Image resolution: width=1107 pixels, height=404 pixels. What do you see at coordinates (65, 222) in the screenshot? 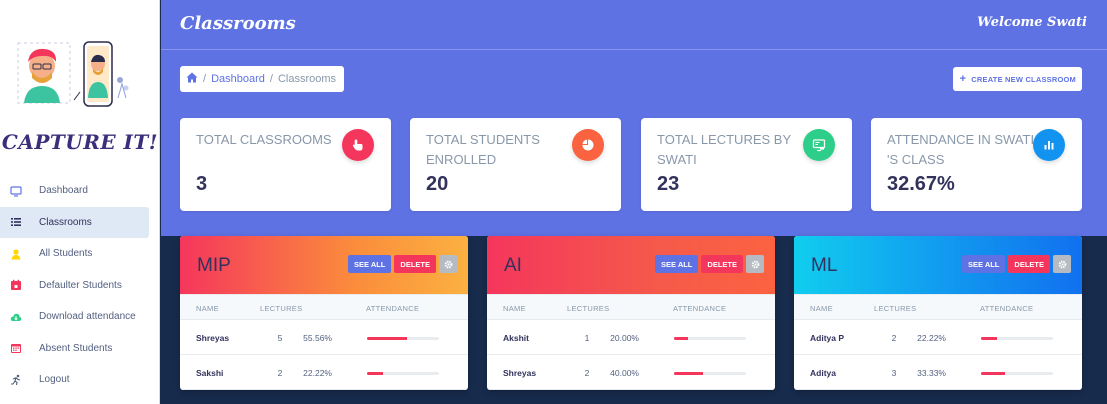
I see `sidebar-item-label: Classrooms` at bounding box center [65, 222].